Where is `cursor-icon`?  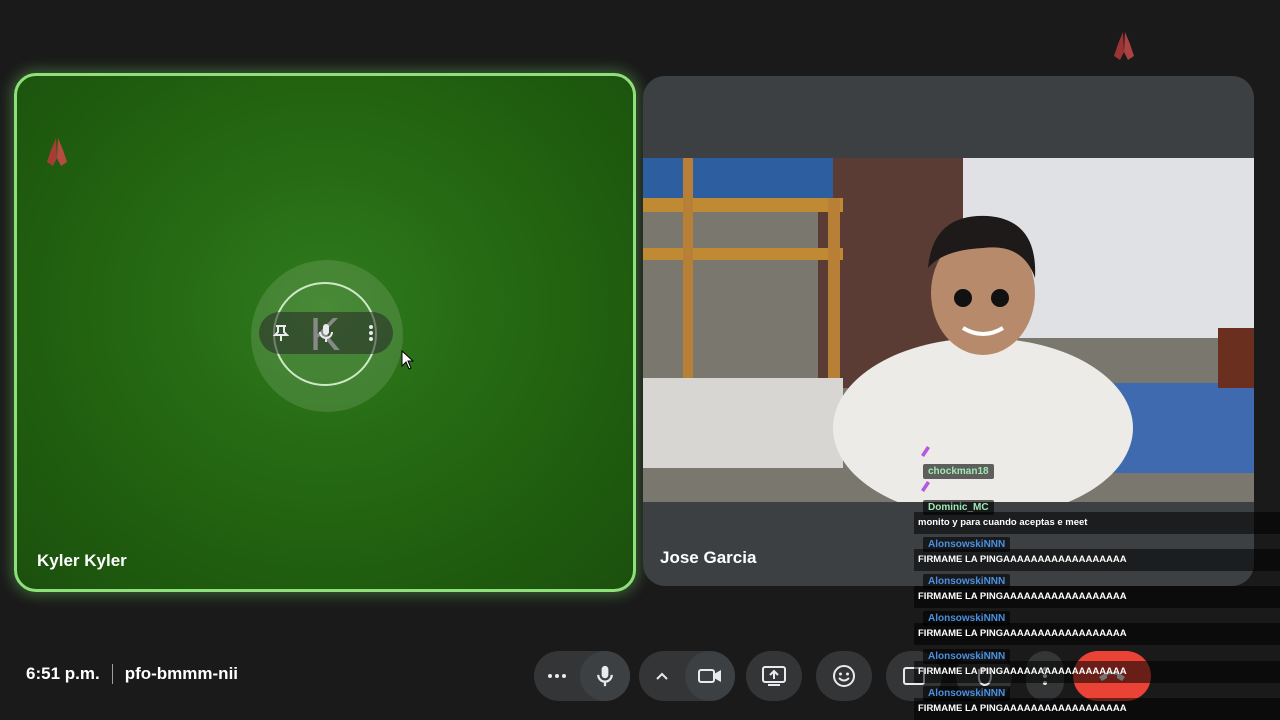
cursor-icon is located at coordinates (408, 360).